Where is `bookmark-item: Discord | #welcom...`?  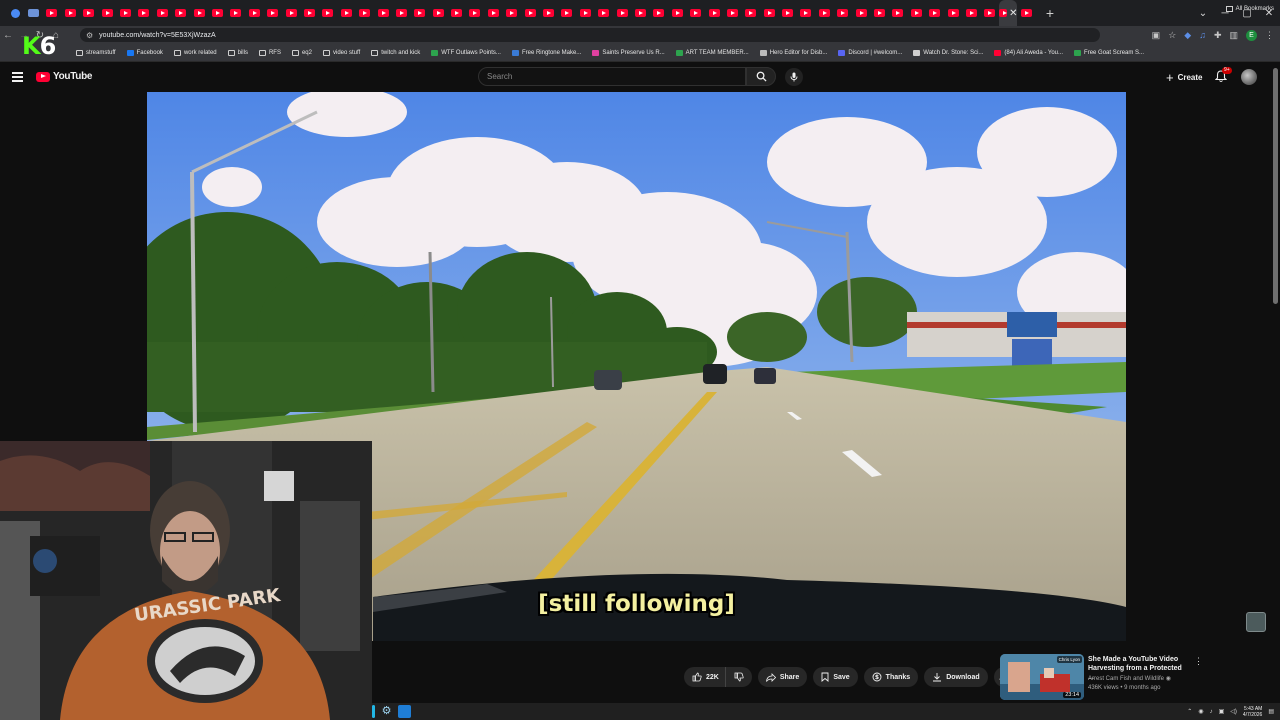
bookmark-item: Discord | #welcom... is located at coordinates (870, 52).